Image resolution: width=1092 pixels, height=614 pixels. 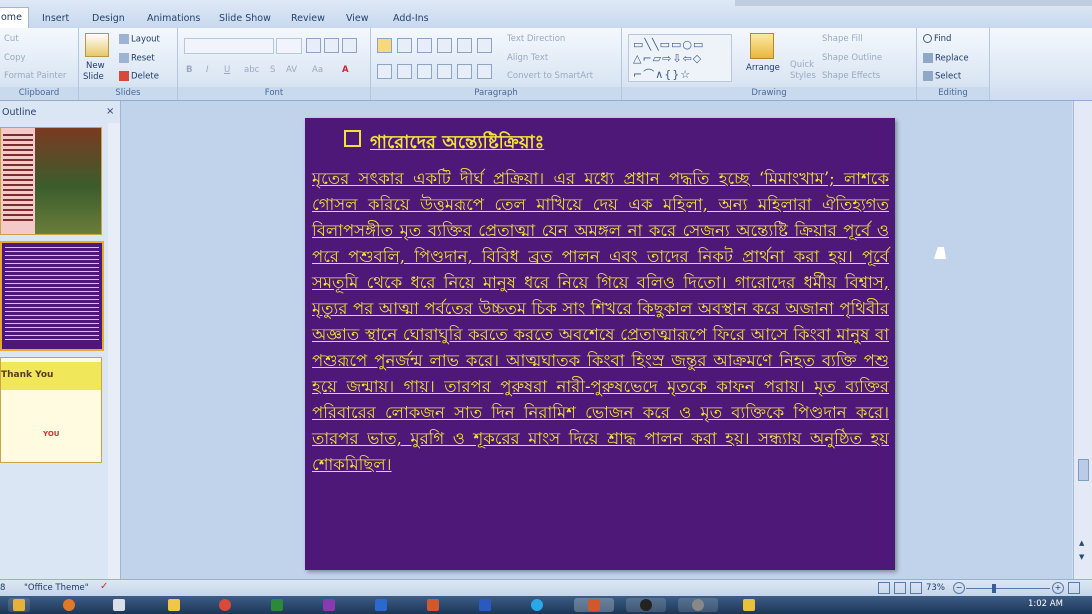 What do you see at coordinates (852, 58) in the screenshot?
I see `shape-outline-button: Shape Outline` at bounding box center [852, 58].